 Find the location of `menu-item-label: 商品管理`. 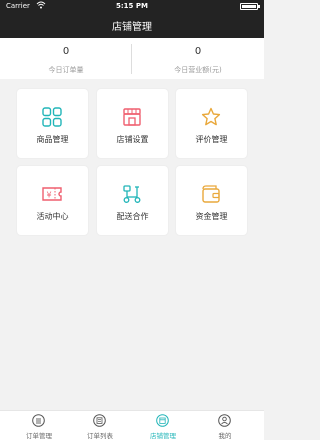

menu-item-label: 商品管理 is located at coordinates (52, 139).